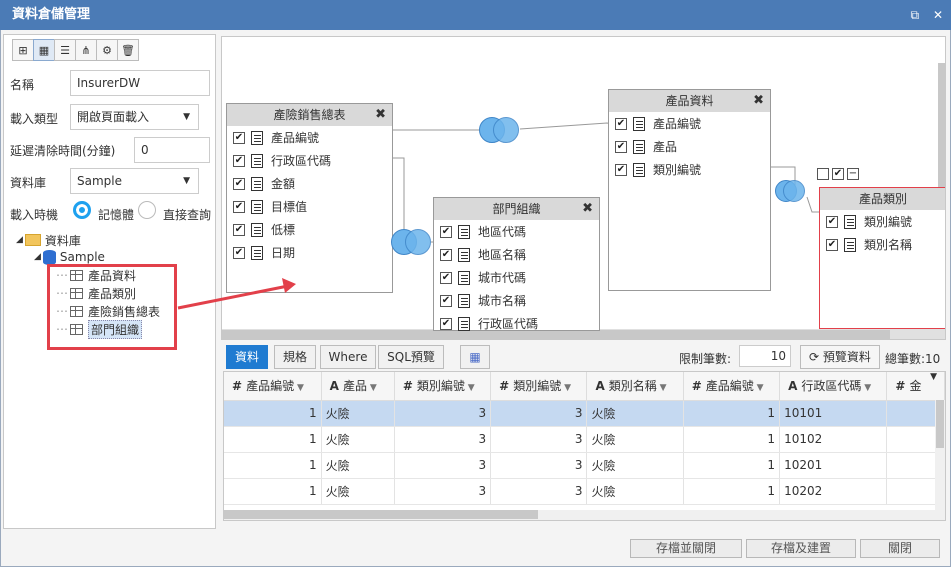 Image resolution: width=951 pixels, height=567 pixels. What do you see at coordinates (823, 174) in the screenshot?
I see `checkbox-empty-icon` at bounding box center [823, 174].